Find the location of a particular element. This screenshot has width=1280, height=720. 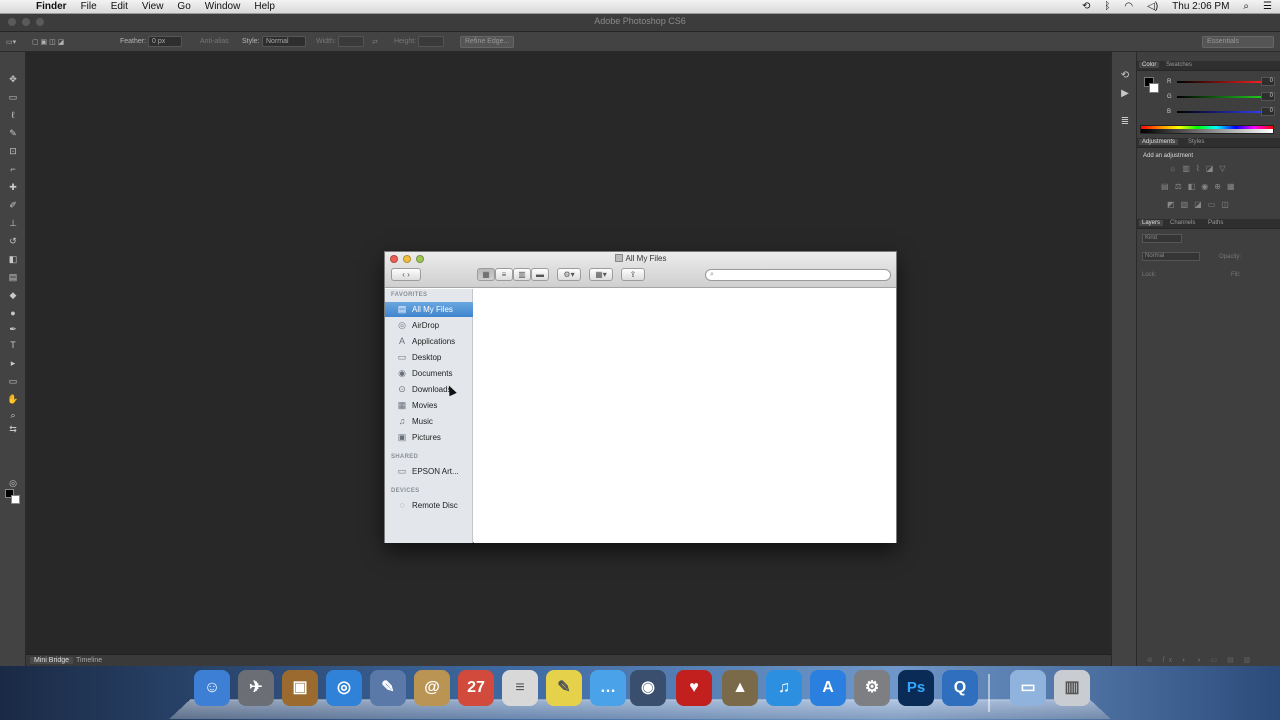

dock-app-app-store-icon: A is located at coordinates (828, 688).